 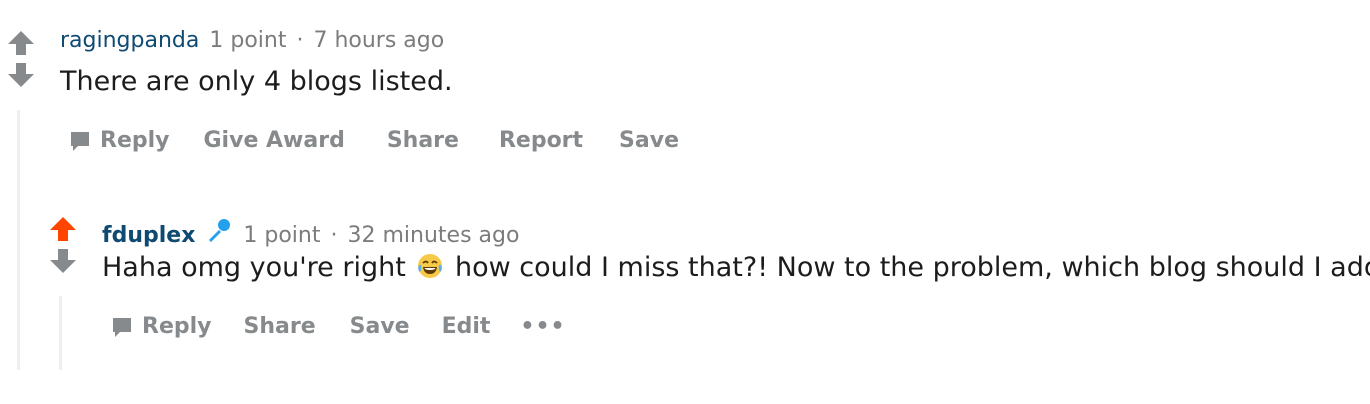 What do you see at coordinates (434, 235) in the screenshot?
I see `comment2-timestamp: 32 minutes ago` at bounding box center [434, 235].